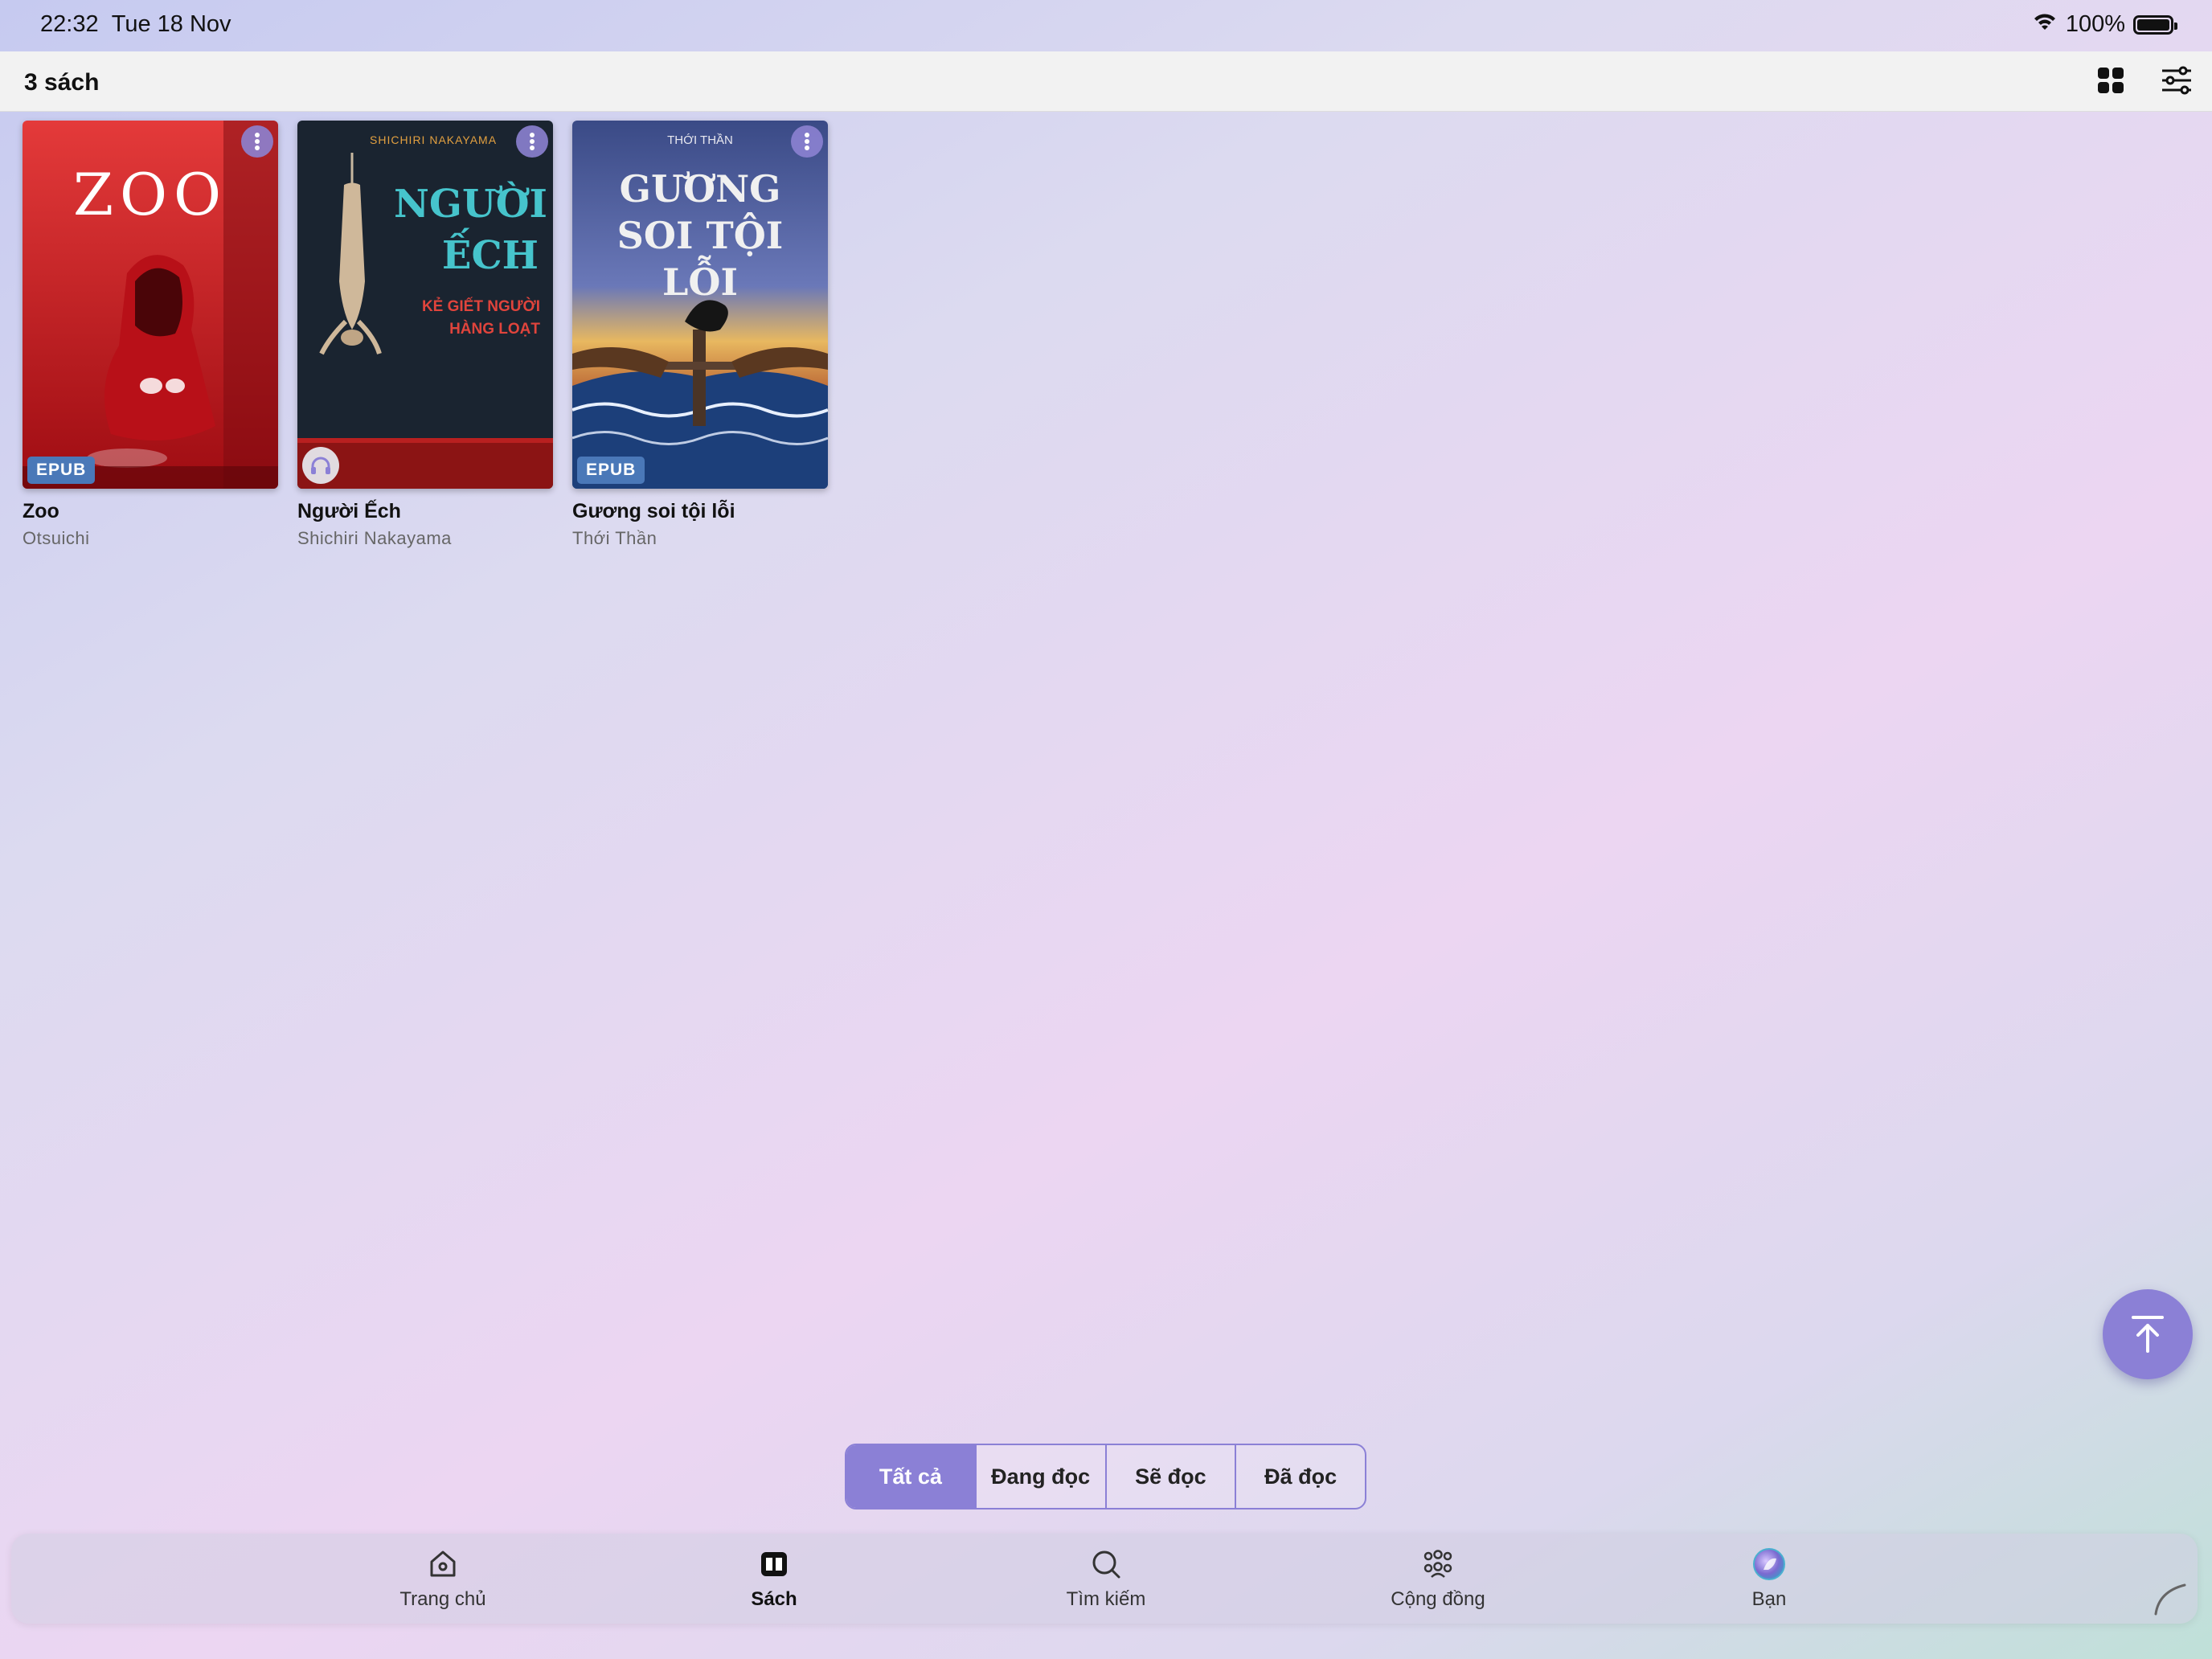  Describe the element at coordinates (443, 1564) in the screenshot. I see `home-icon` at that location.